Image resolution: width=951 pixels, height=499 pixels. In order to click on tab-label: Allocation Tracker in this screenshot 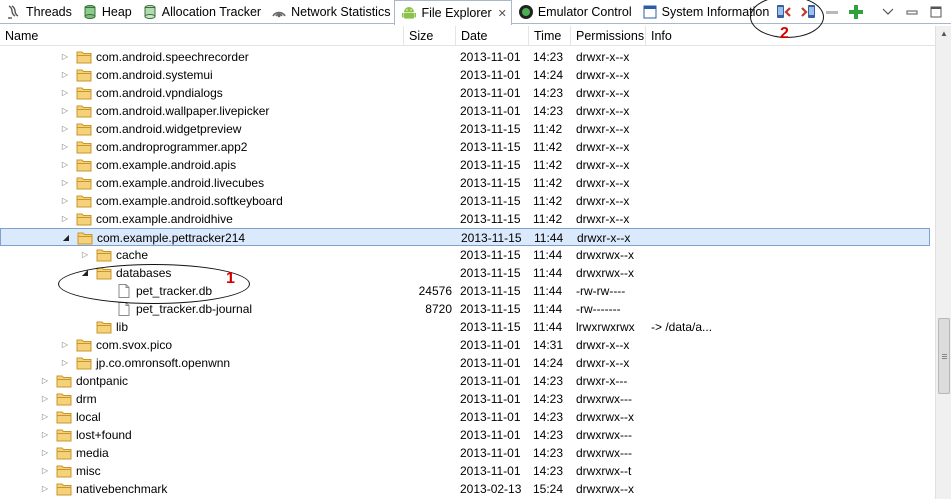, I will do `click(211, 12)`.